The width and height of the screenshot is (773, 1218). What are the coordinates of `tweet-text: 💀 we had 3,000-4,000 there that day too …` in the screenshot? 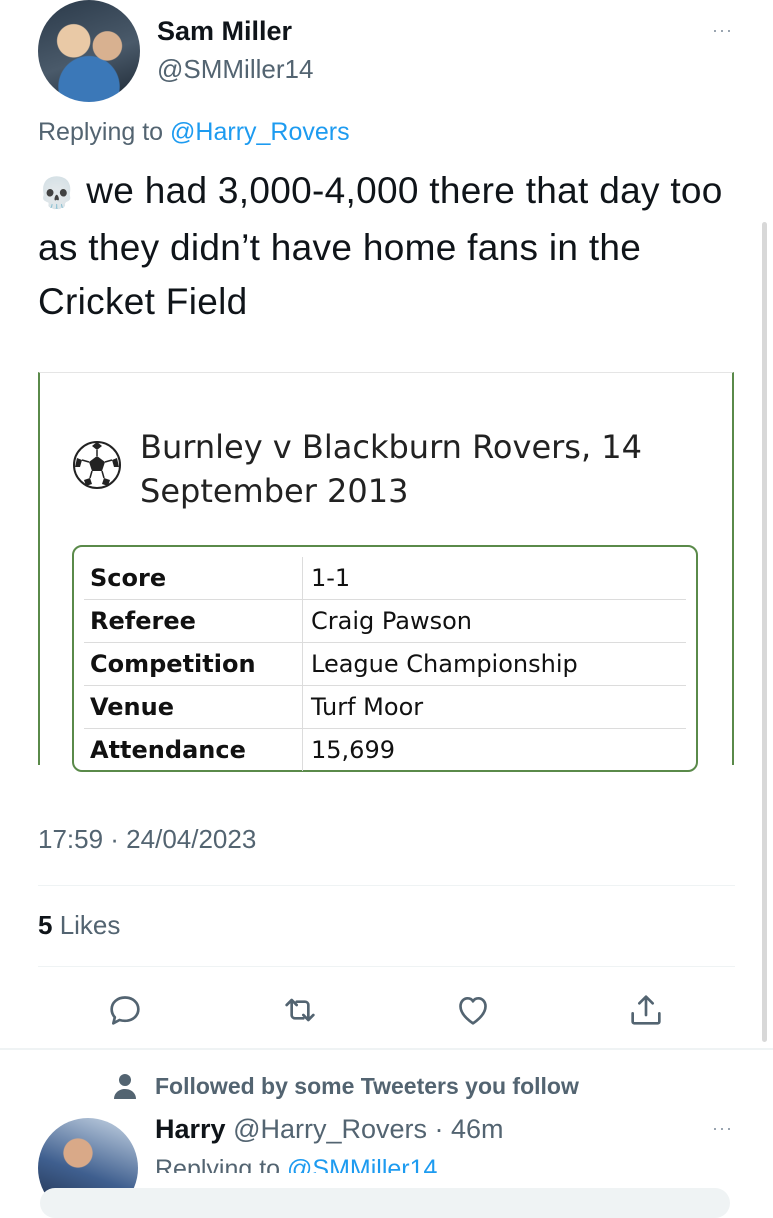 It's located at (393, 246).